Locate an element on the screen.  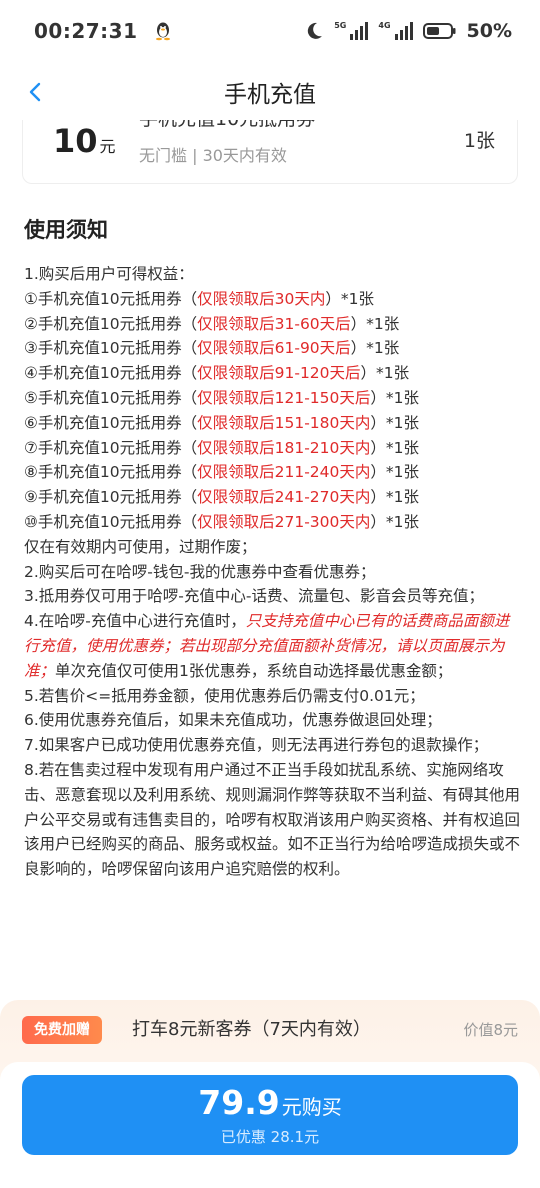
notice-item: ⑦手机充值10元抵用券（仅限领取后181-210天内）*1张 is located at coordinates (272, 448).